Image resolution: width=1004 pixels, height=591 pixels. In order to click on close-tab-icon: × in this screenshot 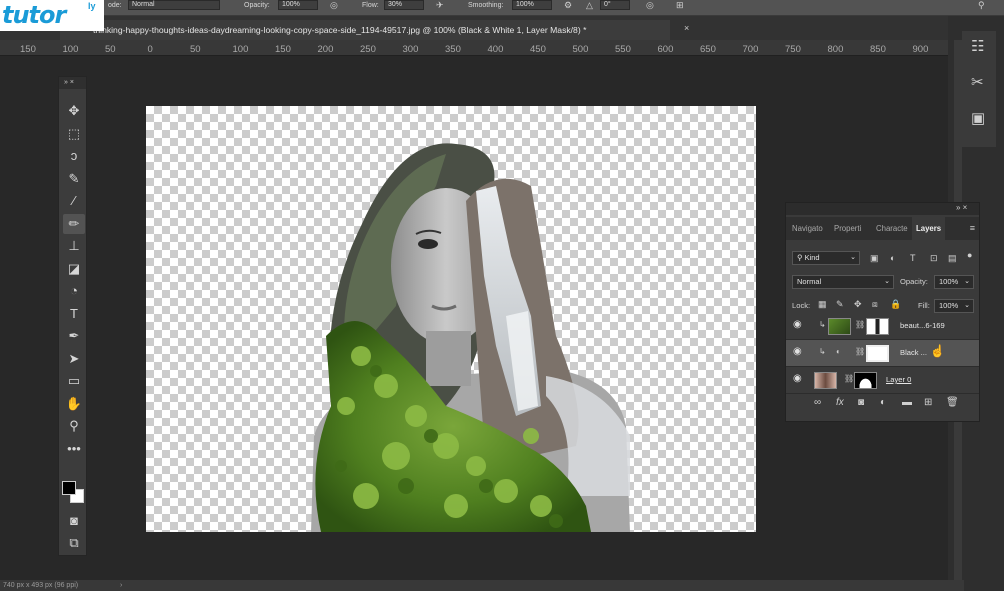, I will do `click(686, 28)`.